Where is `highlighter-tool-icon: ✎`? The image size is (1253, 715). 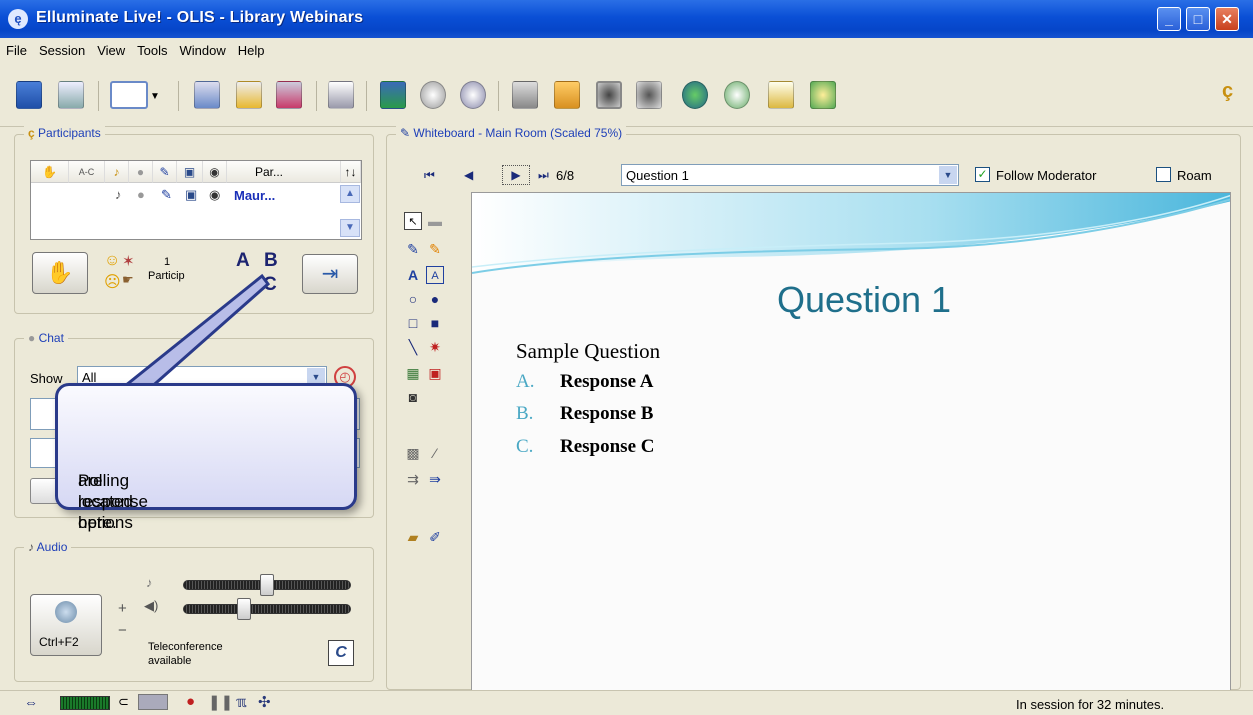
highlighter-tool-icon: ✎ is located at coordinates (435, 249).